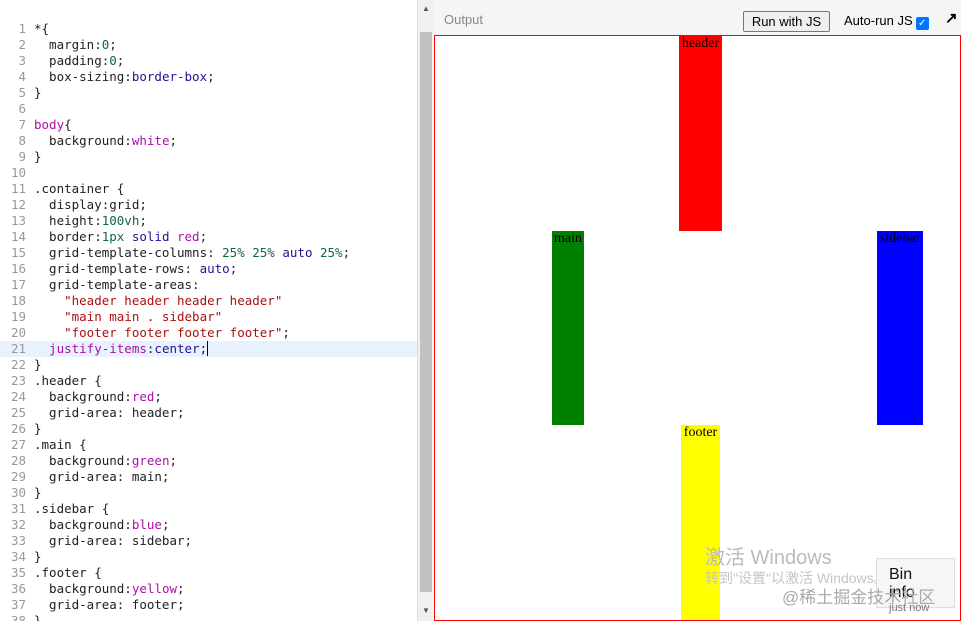  What do you see at coordinates (700, 133) in the screenshot?
I see `header-box: header` at bounding box center [700, 133].